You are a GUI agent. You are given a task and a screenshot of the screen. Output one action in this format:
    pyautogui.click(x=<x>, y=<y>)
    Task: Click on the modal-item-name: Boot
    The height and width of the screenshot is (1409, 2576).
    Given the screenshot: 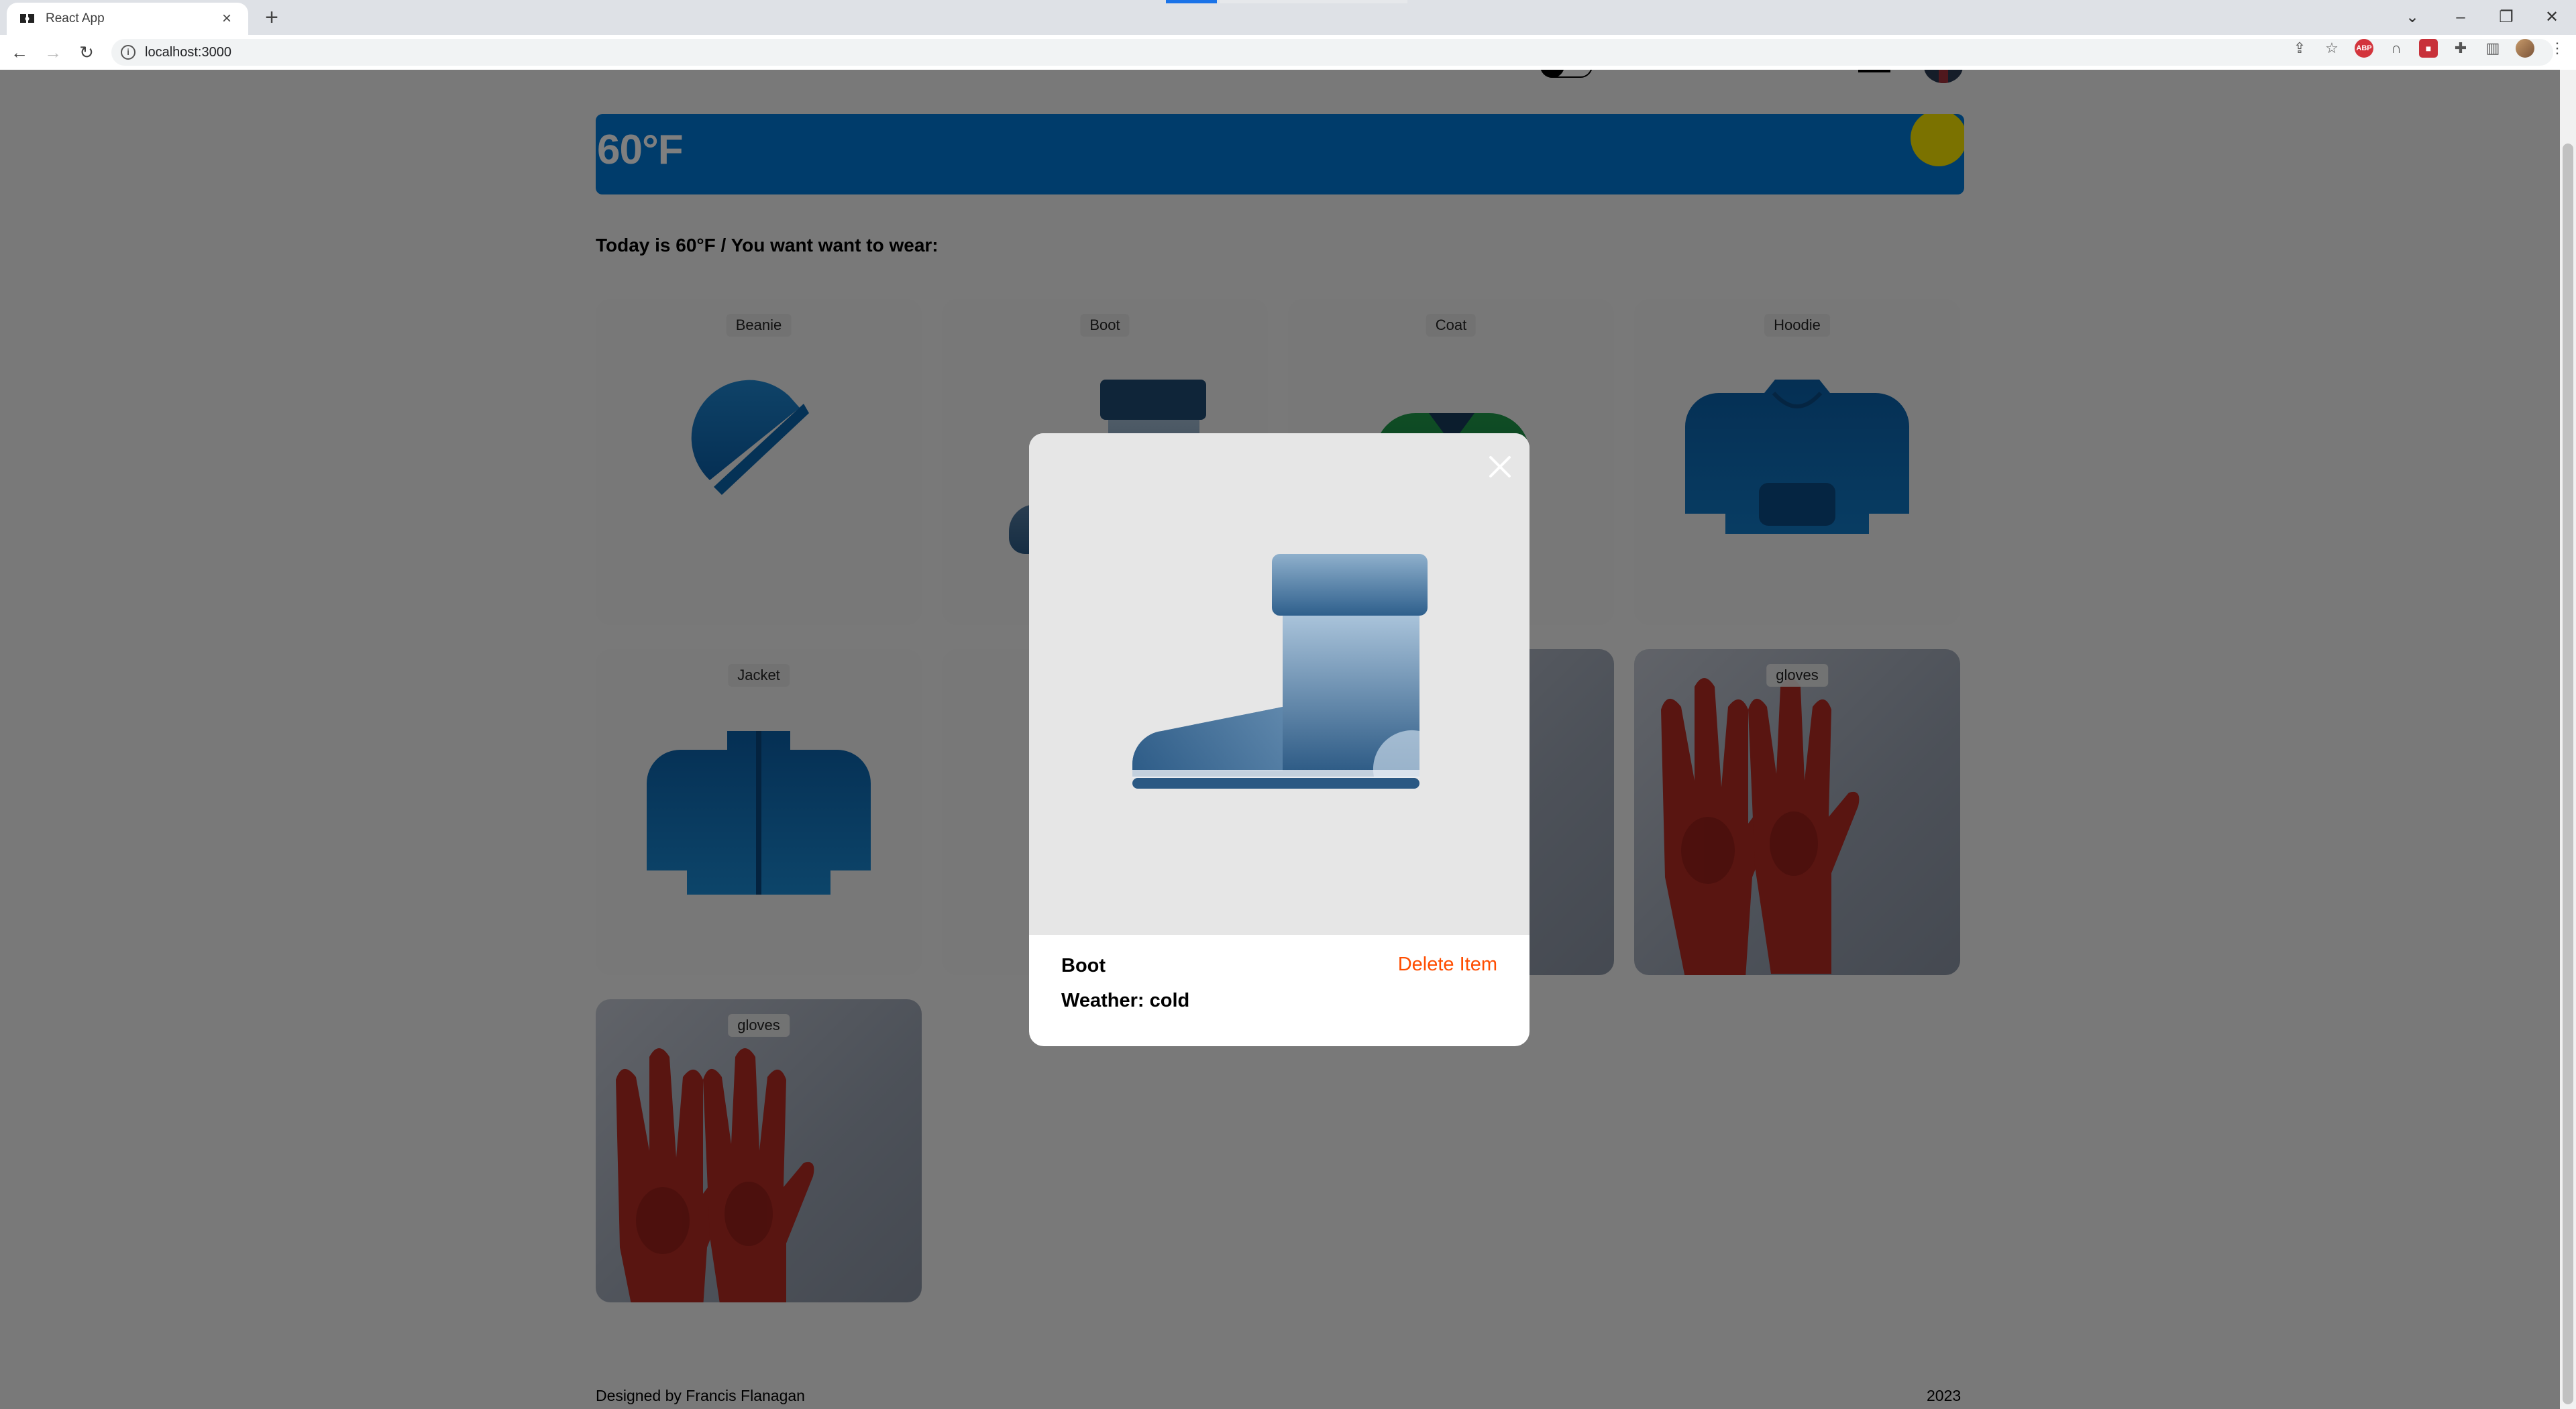 What is the action you would take?
    pyautogui.click(x=1083, y=965)
    